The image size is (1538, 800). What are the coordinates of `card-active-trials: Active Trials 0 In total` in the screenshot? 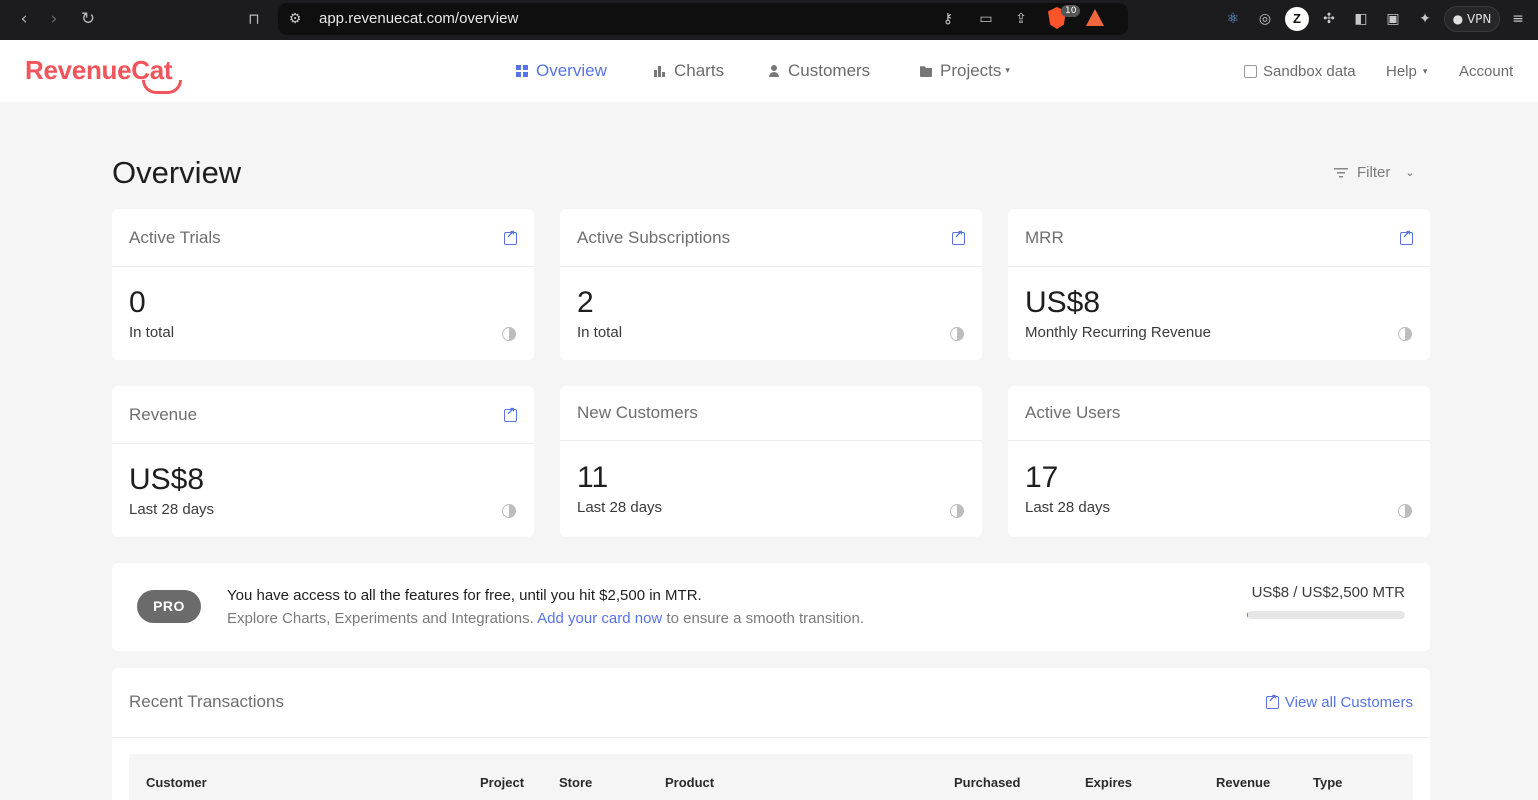 It's located at (323, 284).